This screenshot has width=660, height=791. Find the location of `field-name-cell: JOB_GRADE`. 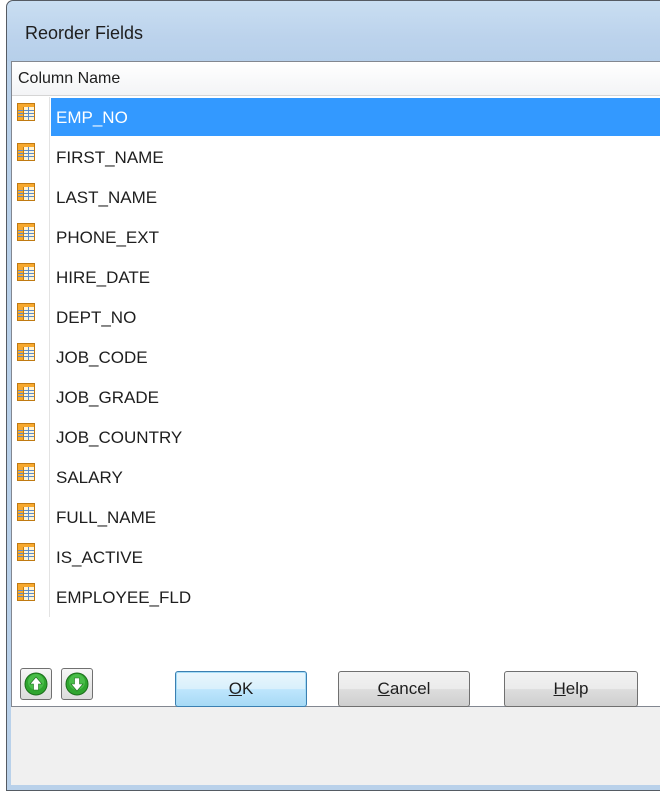

field-name-cell: JOB_GRADE is located at coordinates (355, 397).